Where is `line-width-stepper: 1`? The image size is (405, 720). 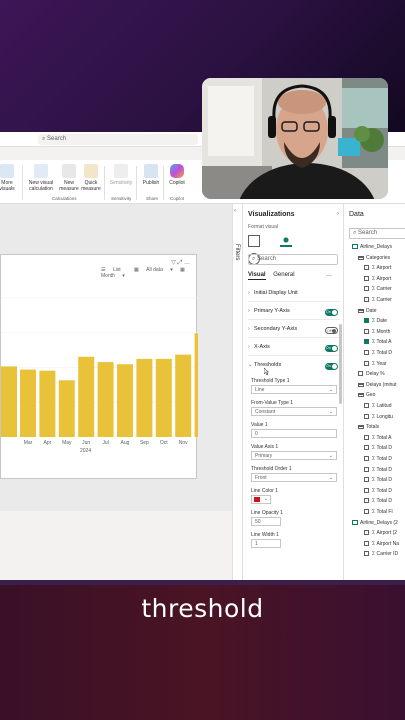
line-width-stepper: 1 is located at coordinates (266, 543).